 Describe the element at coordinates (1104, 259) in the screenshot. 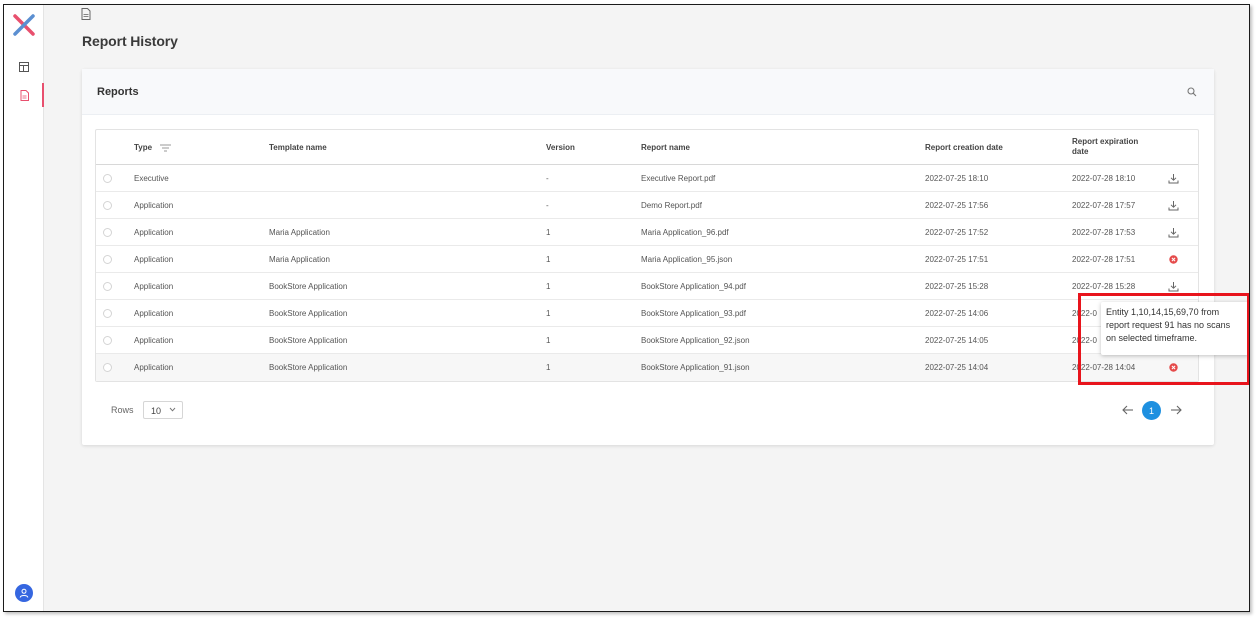

I see `cell-expiration-date: 2022-07-28 17:51` at that location.